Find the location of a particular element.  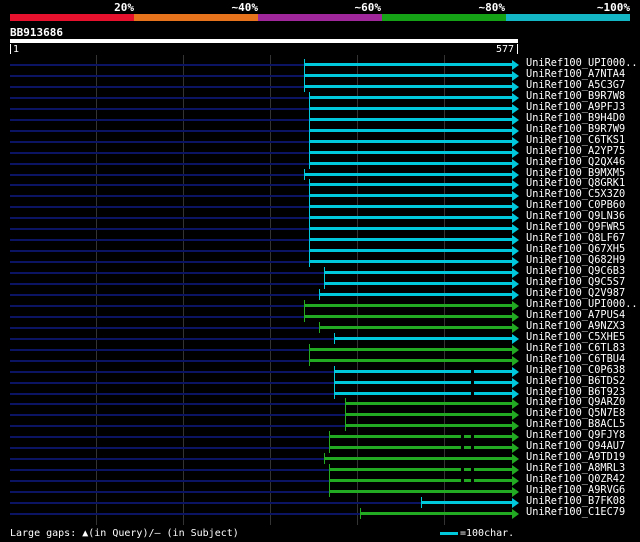

query-bar is located at coordinates (264, 41).